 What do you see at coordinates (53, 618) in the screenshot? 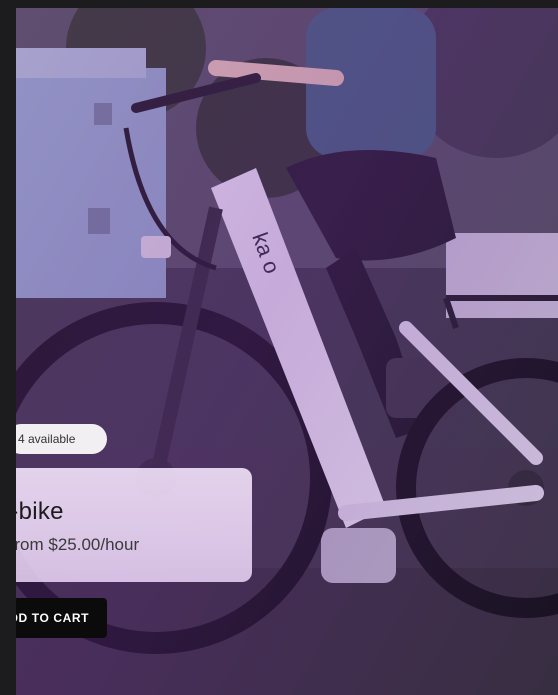
I see `add-to-cart-label: ADD TO CART` at bounding box center [53, 618].